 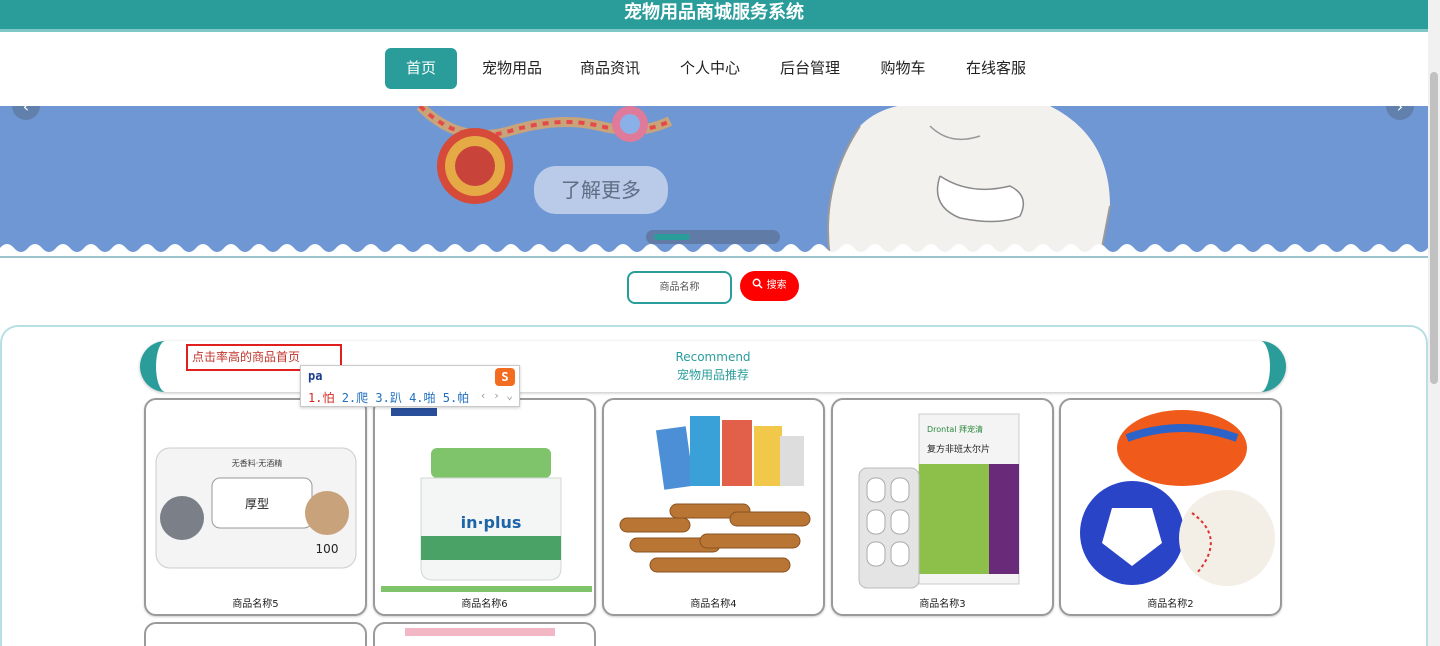 What do you see at coordinates (601, 190) in the screenshot?
I see `learn-more-button: 了解更多` at bounding box center [601, 190].